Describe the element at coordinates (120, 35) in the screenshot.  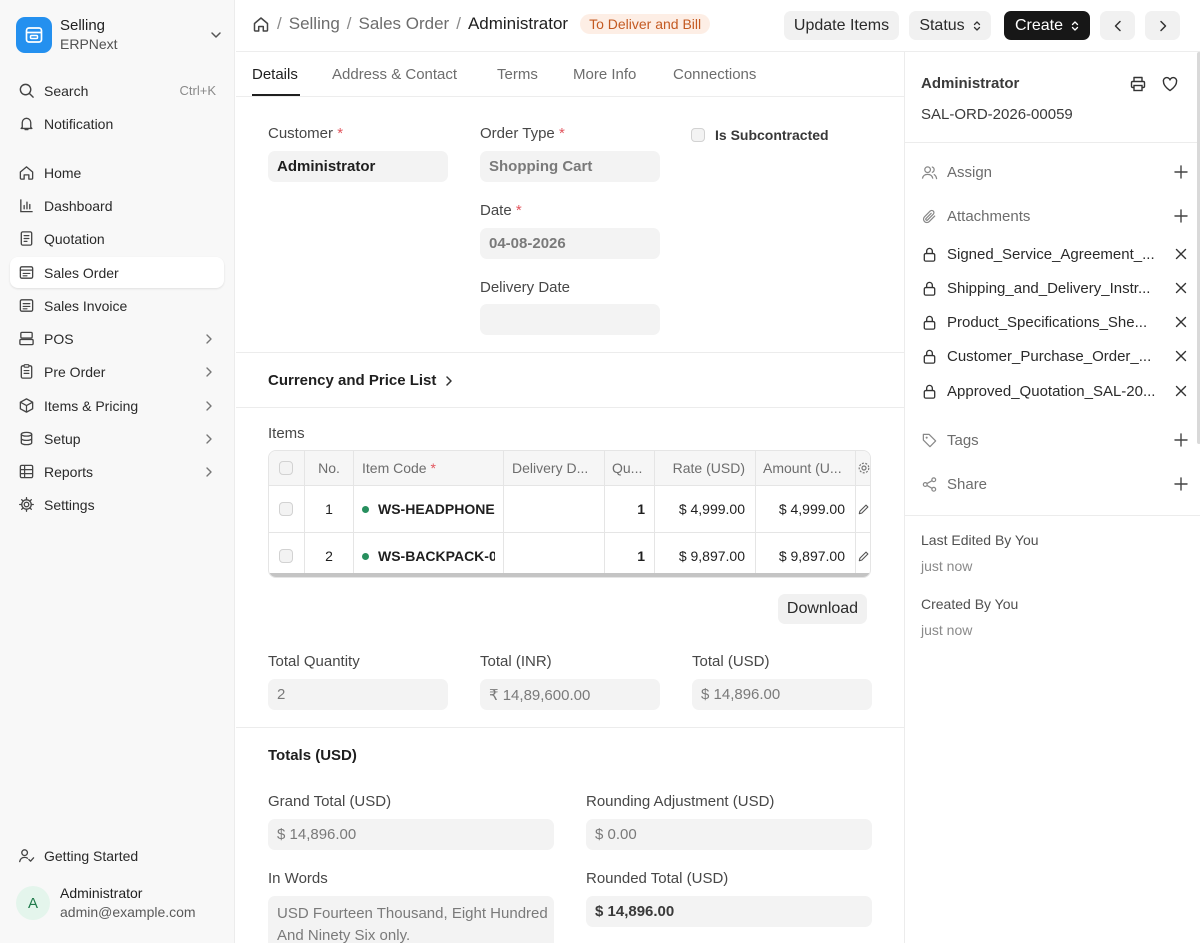
I see `workspace-switcher: Selling ERPNext` at that location.